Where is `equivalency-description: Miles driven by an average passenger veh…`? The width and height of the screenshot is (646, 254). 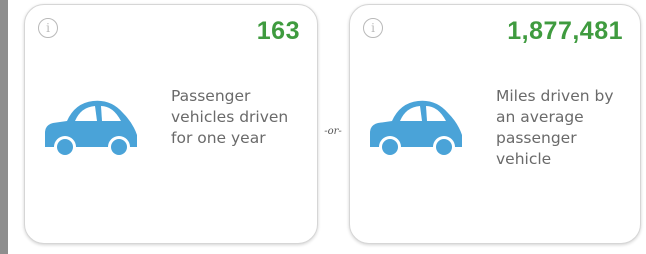 equivalency-description: Miles driven by an average passenger veh… is located at coordinates (555, 127).